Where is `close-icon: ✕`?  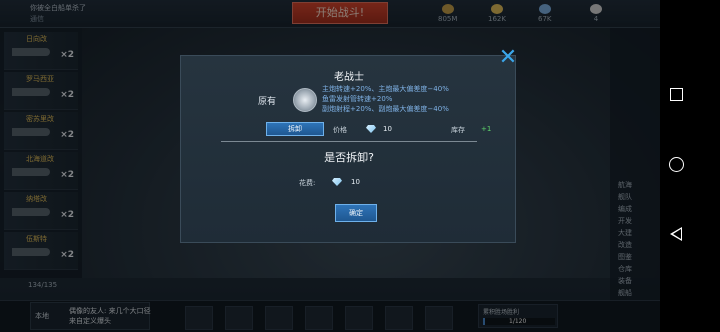
close-icon: ✕ is located at coordinates (508, 58).